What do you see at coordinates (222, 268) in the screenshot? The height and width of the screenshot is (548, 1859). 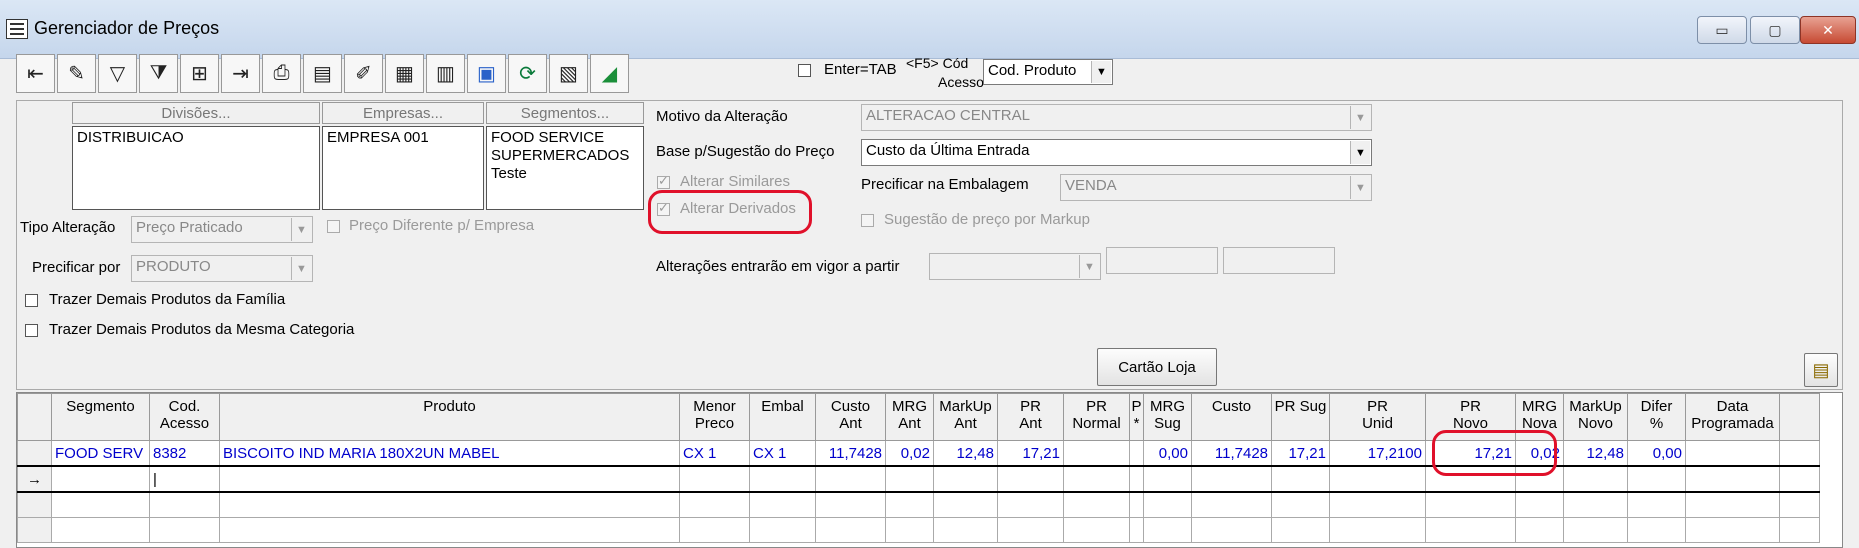 I see `precificar-por-select: PRODUTO ▼` at bounding box center [222, 268].